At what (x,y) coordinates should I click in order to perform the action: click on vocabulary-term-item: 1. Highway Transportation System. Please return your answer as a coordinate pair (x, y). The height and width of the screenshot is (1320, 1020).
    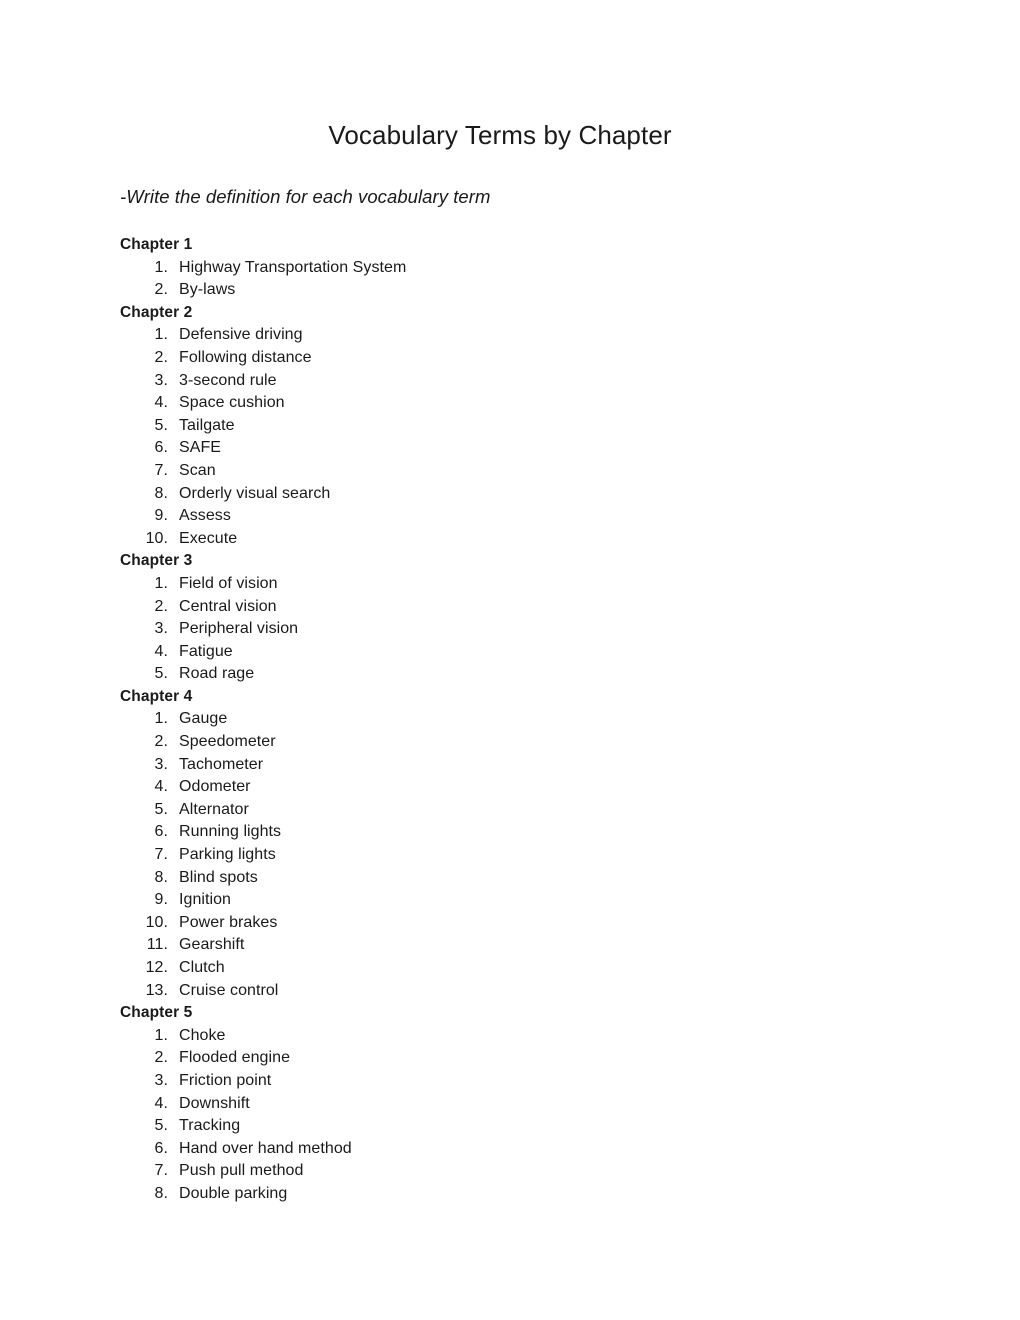
    Looking at the image, I should click on (515, 268).